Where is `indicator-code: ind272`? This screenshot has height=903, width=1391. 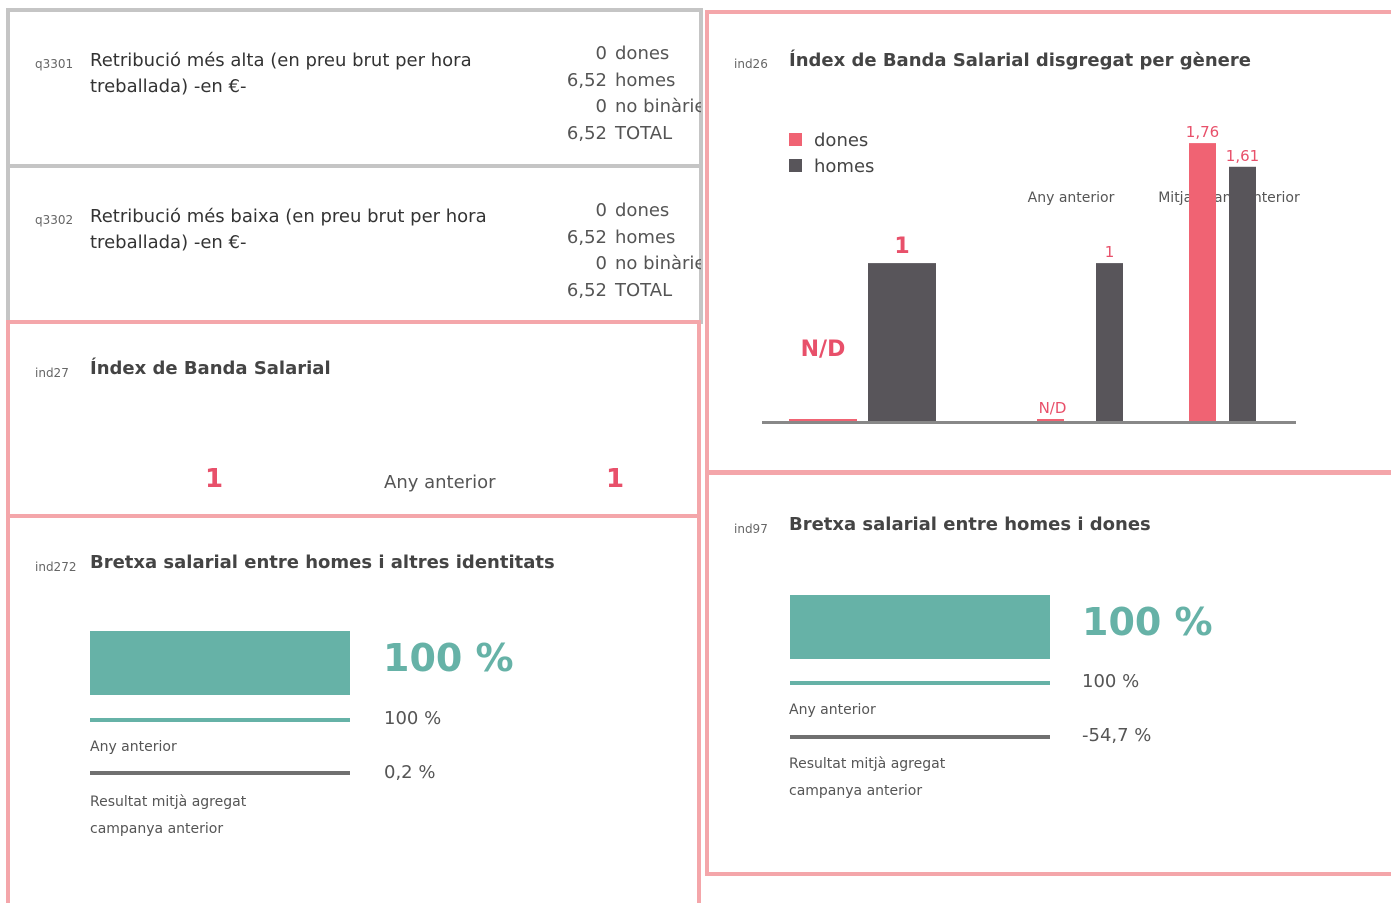
indicator-code: ind272 is located at coordinates (56, 567).